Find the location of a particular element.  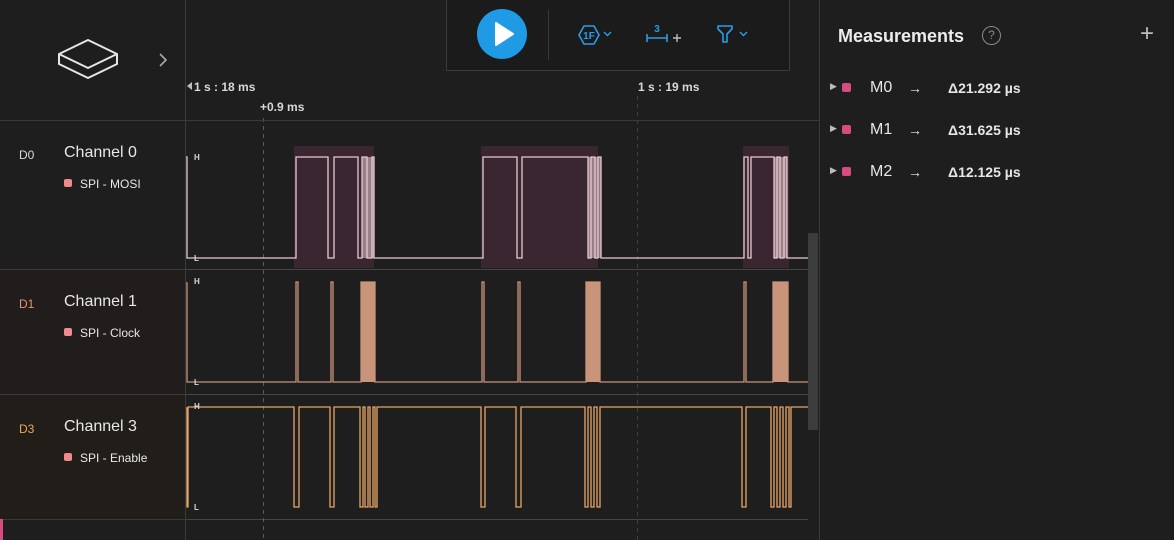

spi-frame-highlight is located at coordinates (539, 207).